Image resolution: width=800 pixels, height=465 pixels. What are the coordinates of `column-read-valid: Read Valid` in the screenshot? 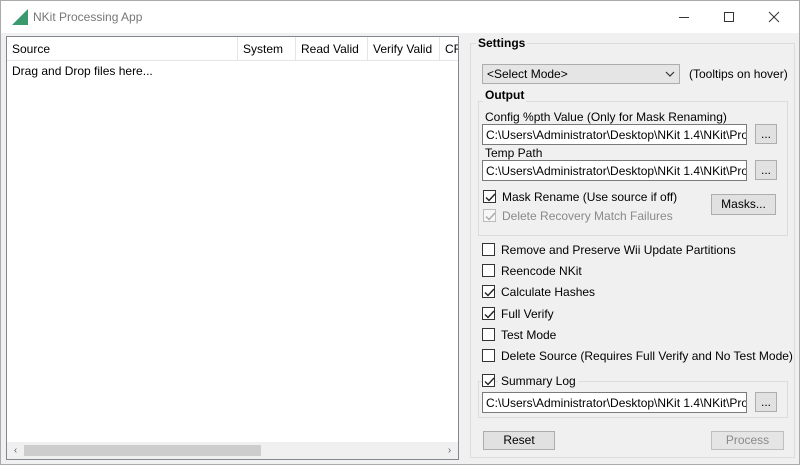 It's located at (332, 48).